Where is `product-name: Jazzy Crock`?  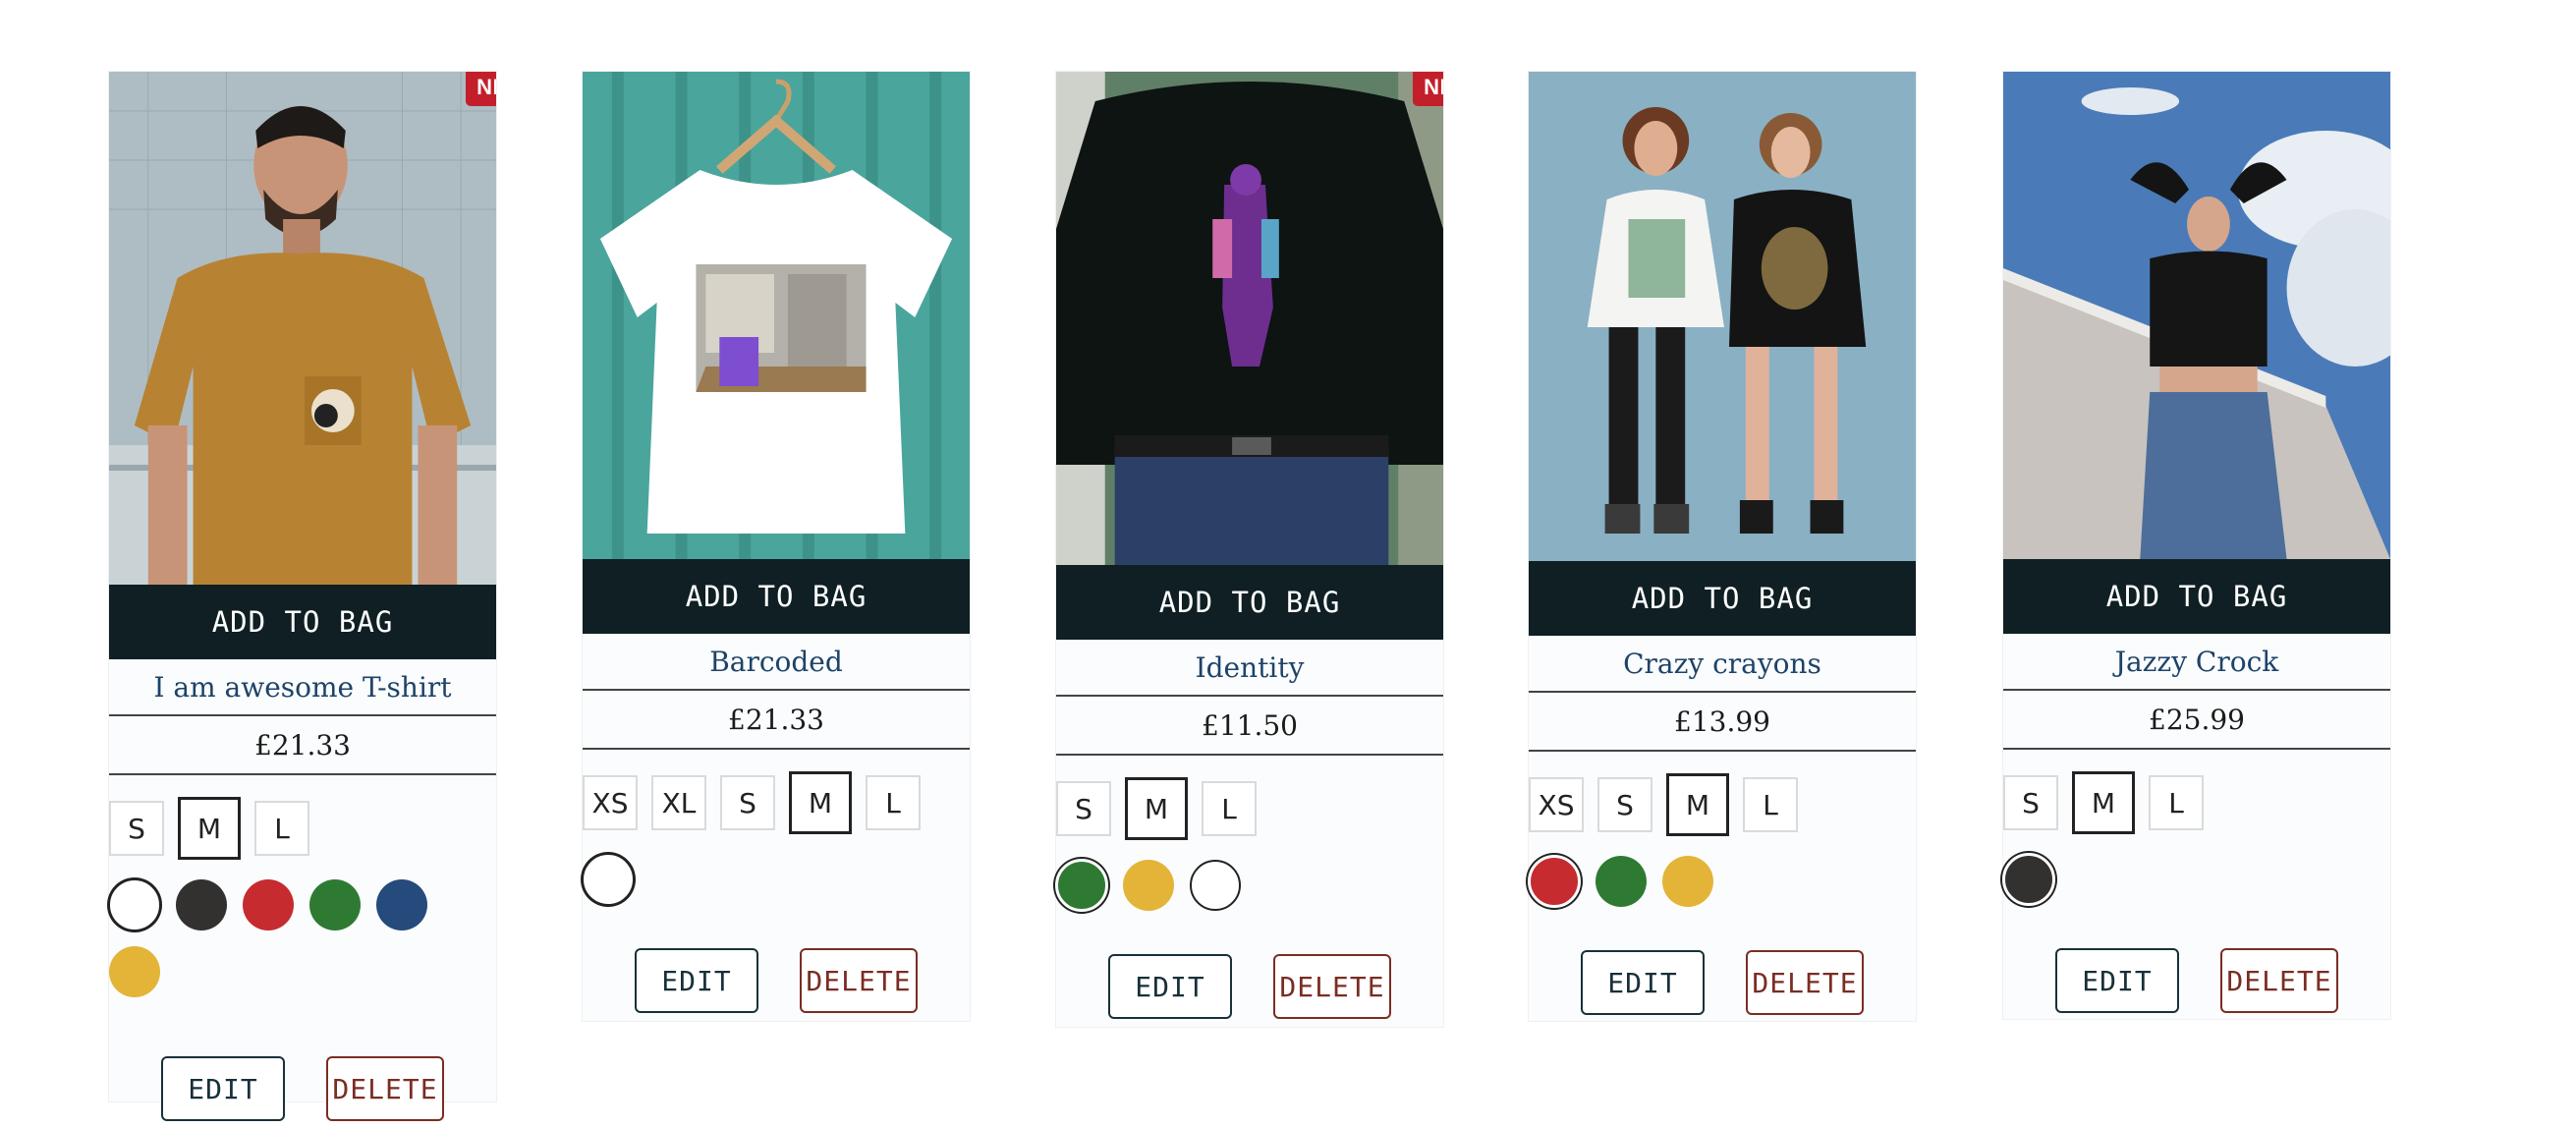
product-name: Jazzy Crock is located at coordinates (2196, 662).